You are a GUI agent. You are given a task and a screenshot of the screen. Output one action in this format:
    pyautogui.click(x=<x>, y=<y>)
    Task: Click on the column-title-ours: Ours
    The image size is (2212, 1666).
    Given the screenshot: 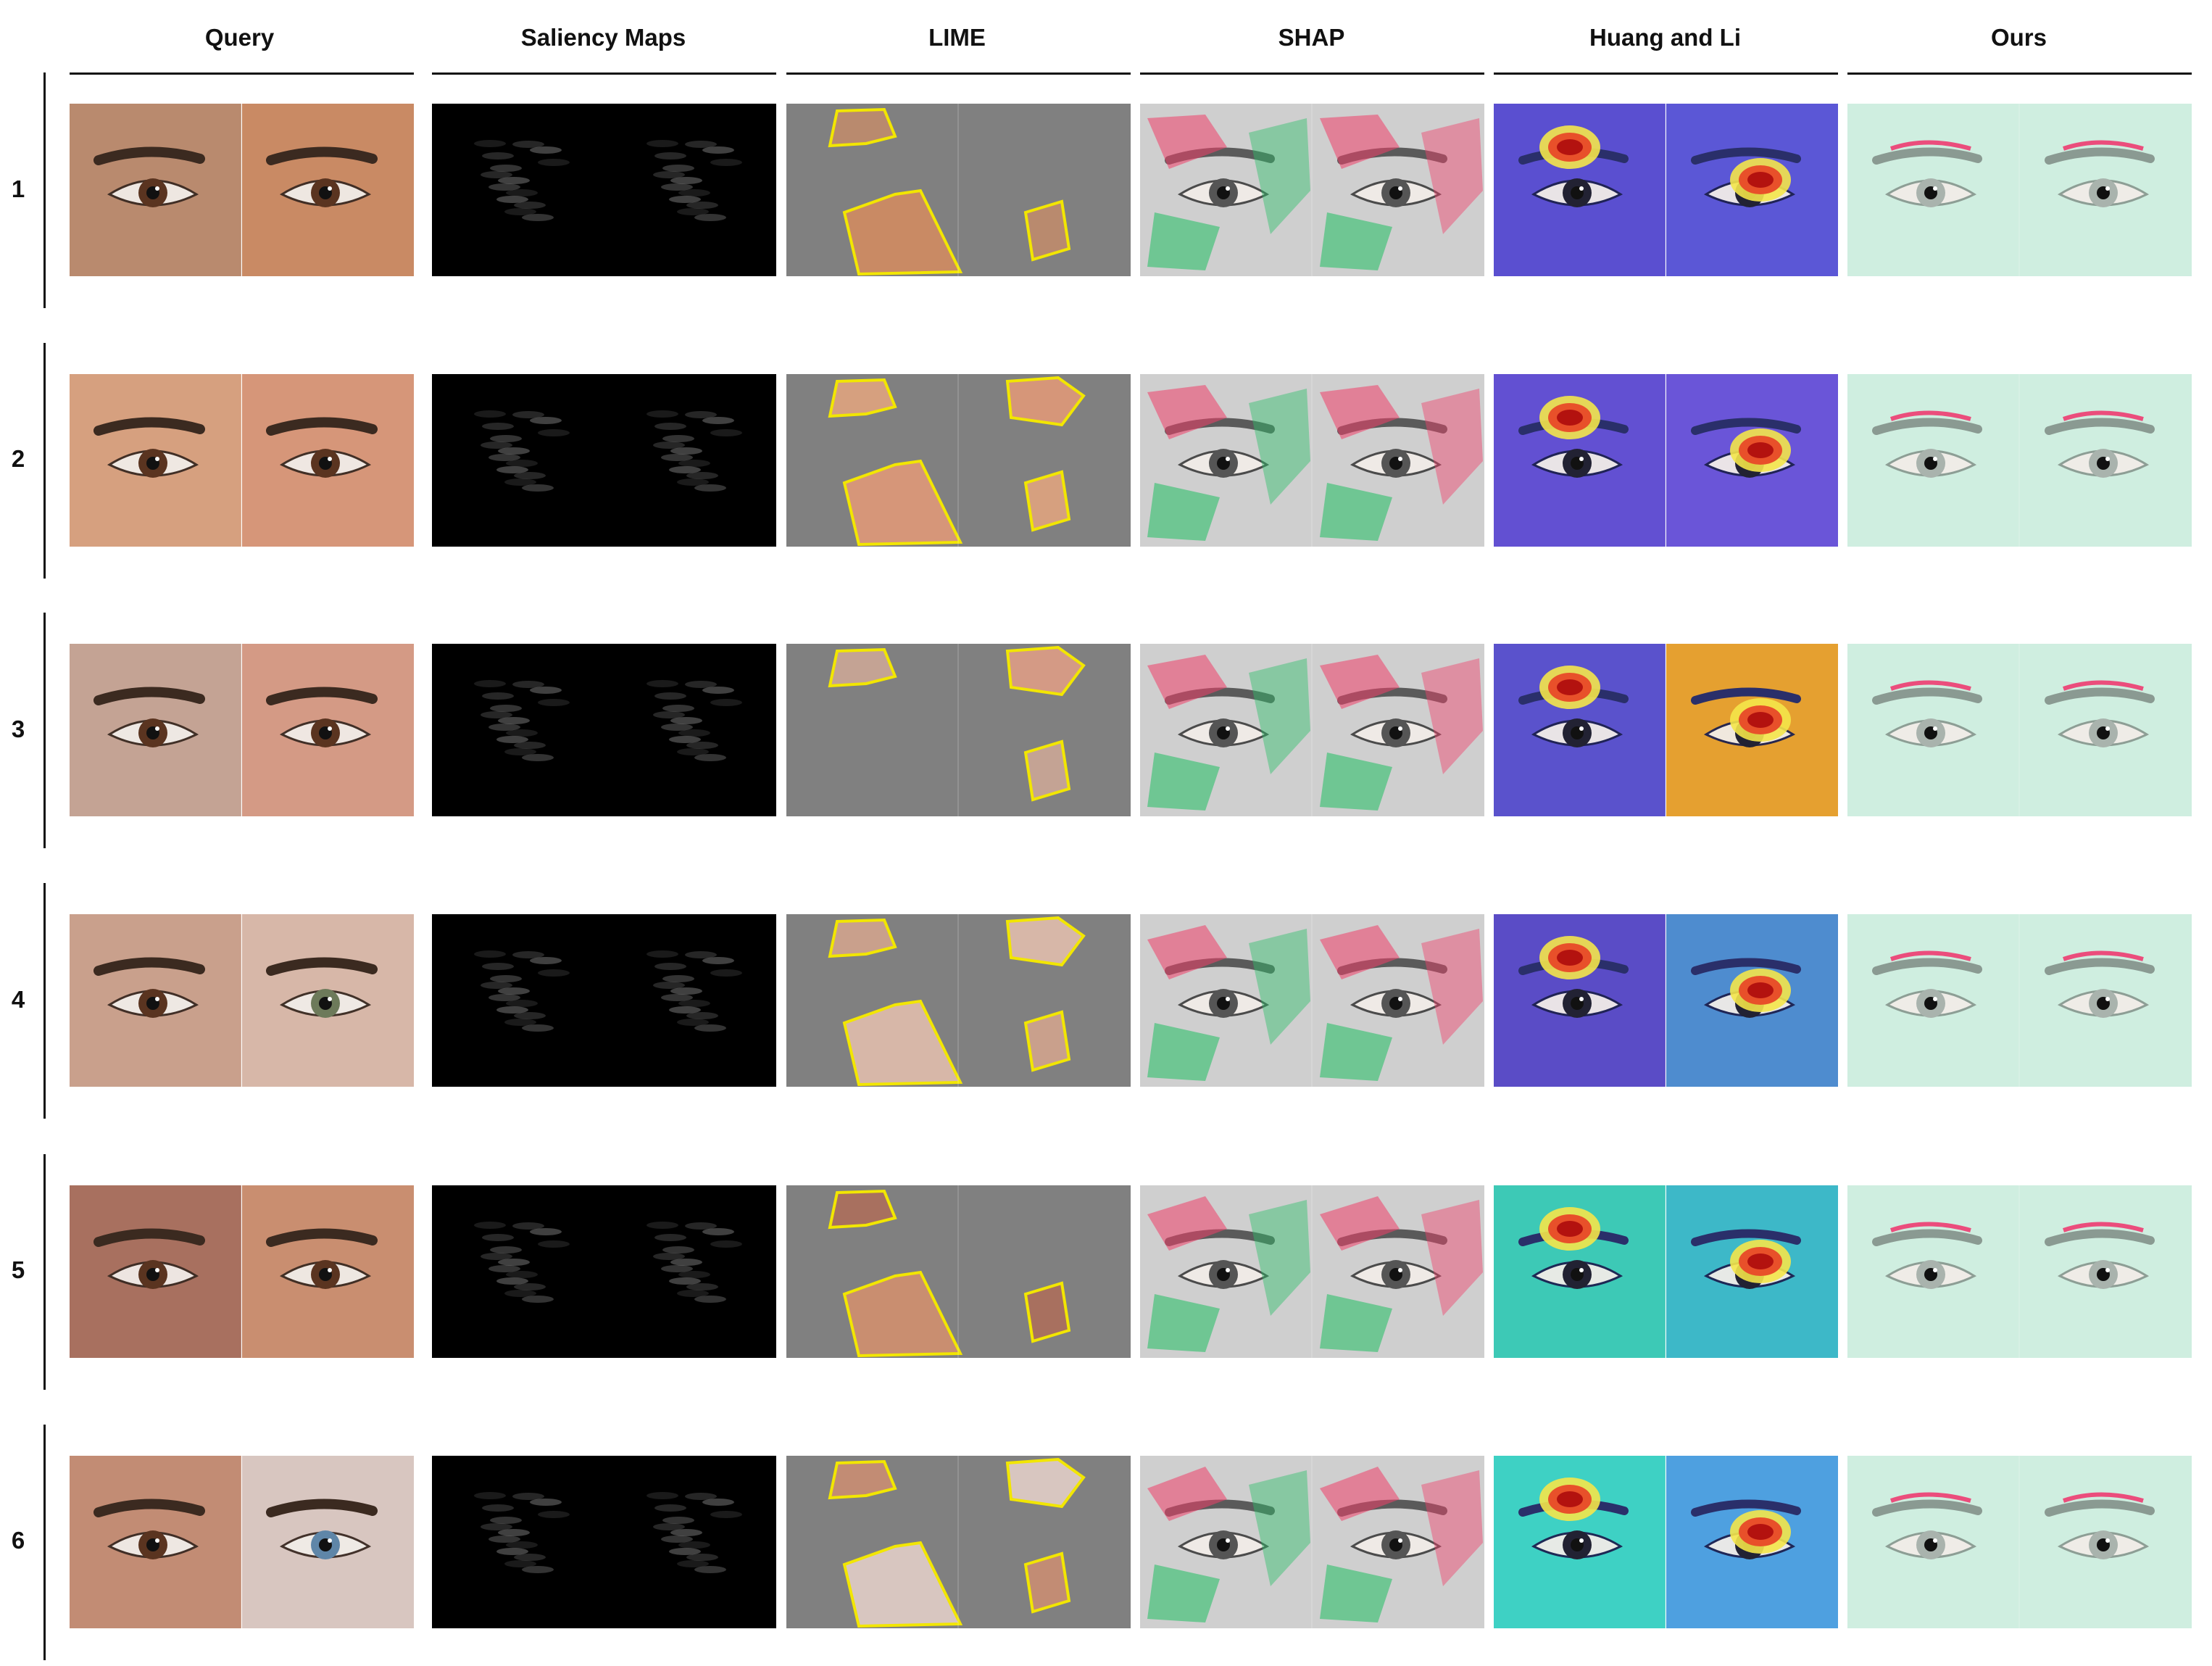 What is the action you would take?
    pyautogui.click(x=2018, y=37)
    